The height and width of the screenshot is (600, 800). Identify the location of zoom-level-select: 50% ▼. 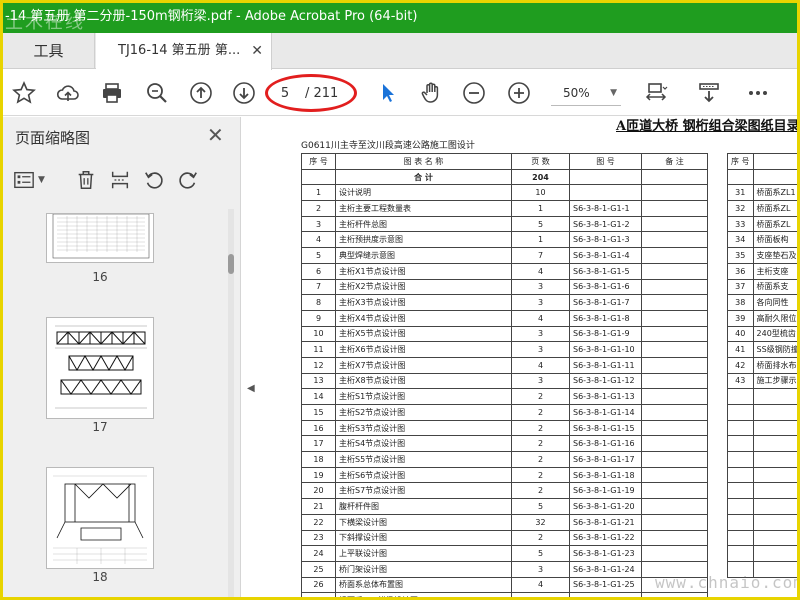
(586, 93).